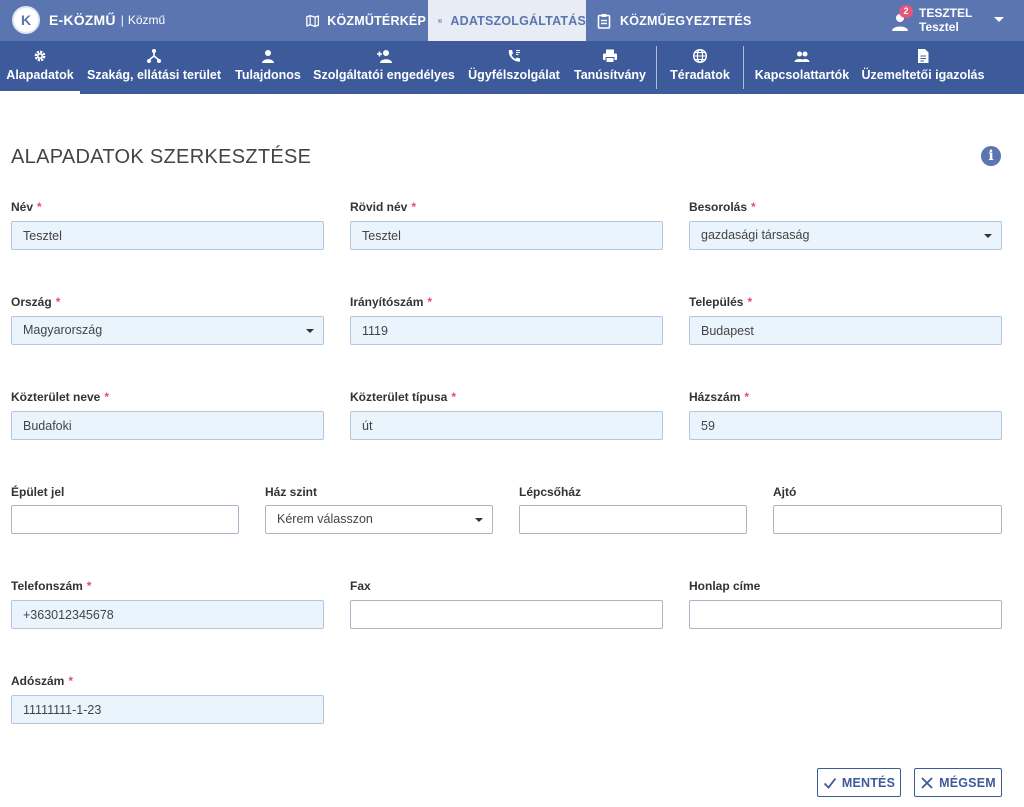 The height and width of the screenshot is (807, 1024). I want to click on info-icon: i, so click(991, 156).